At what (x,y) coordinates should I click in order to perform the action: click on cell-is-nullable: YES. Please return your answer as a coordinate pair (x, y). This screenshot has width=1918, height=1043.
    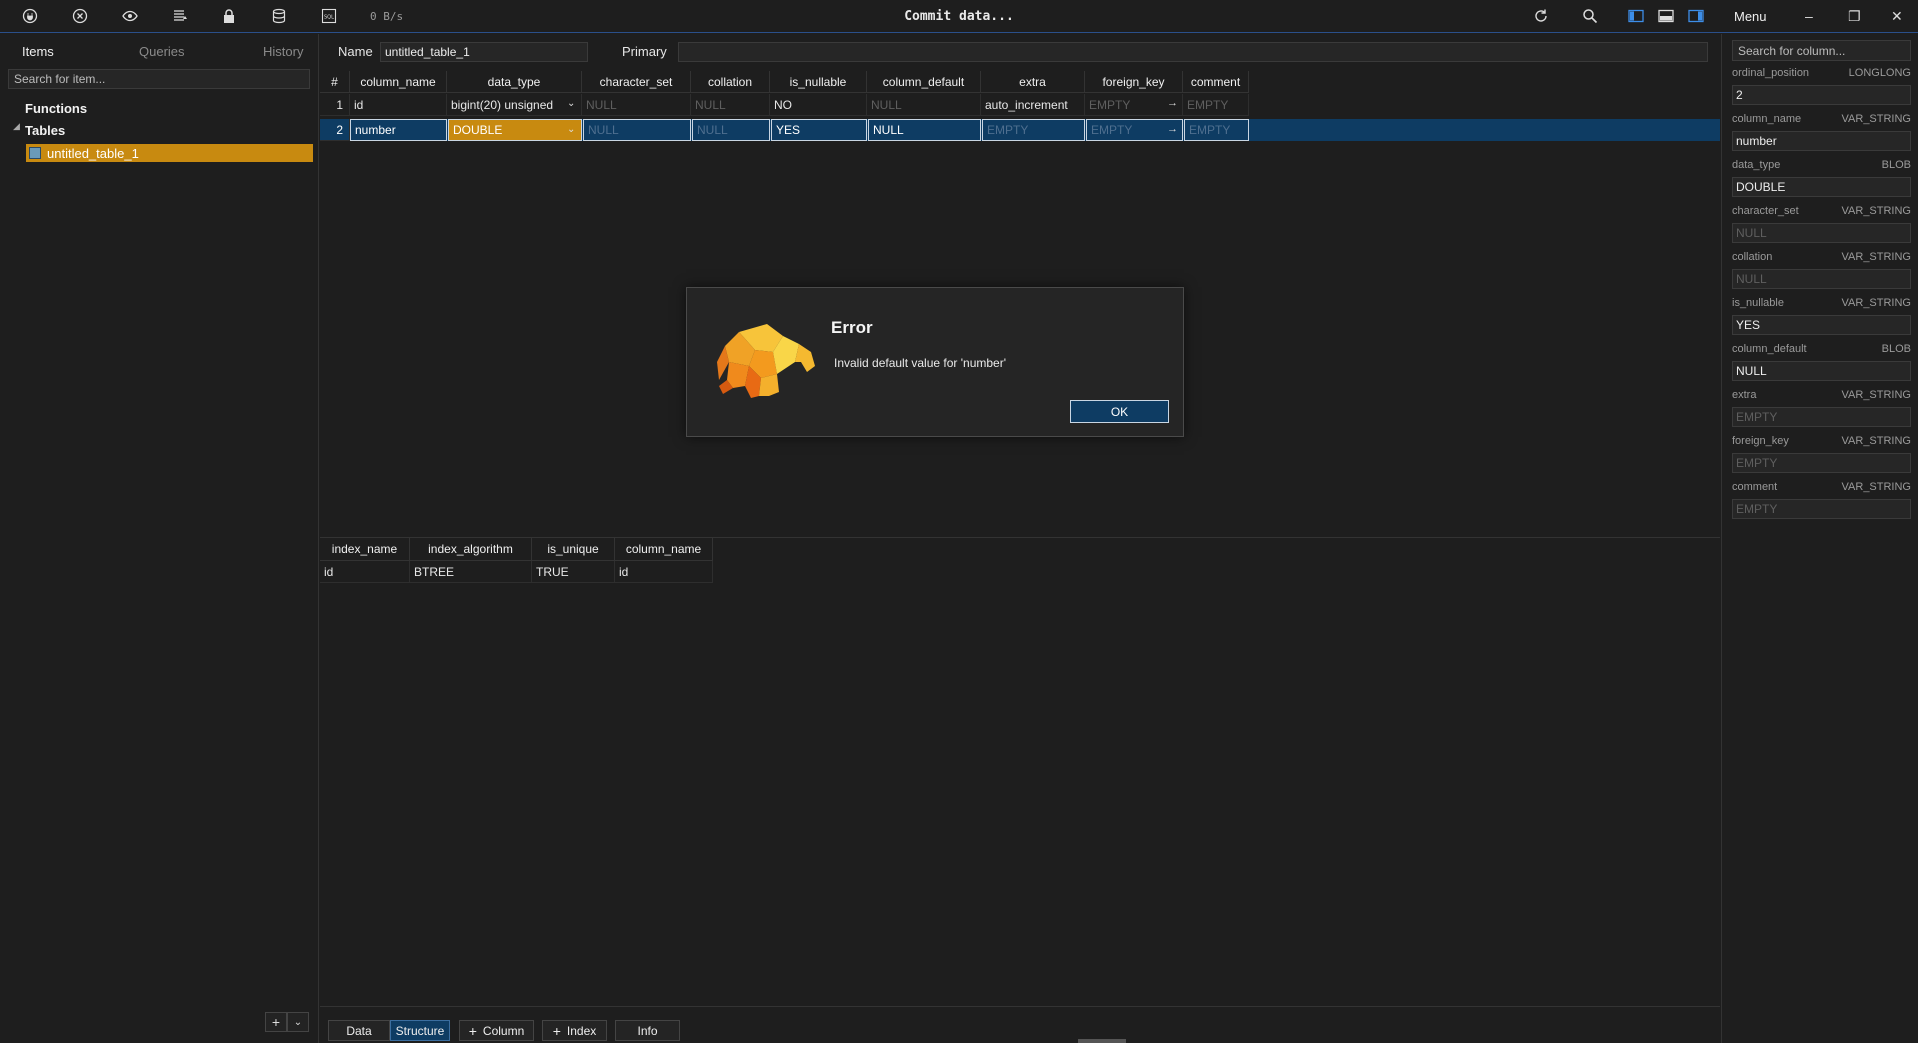
    Looking at the image, I should click on (819, 130).